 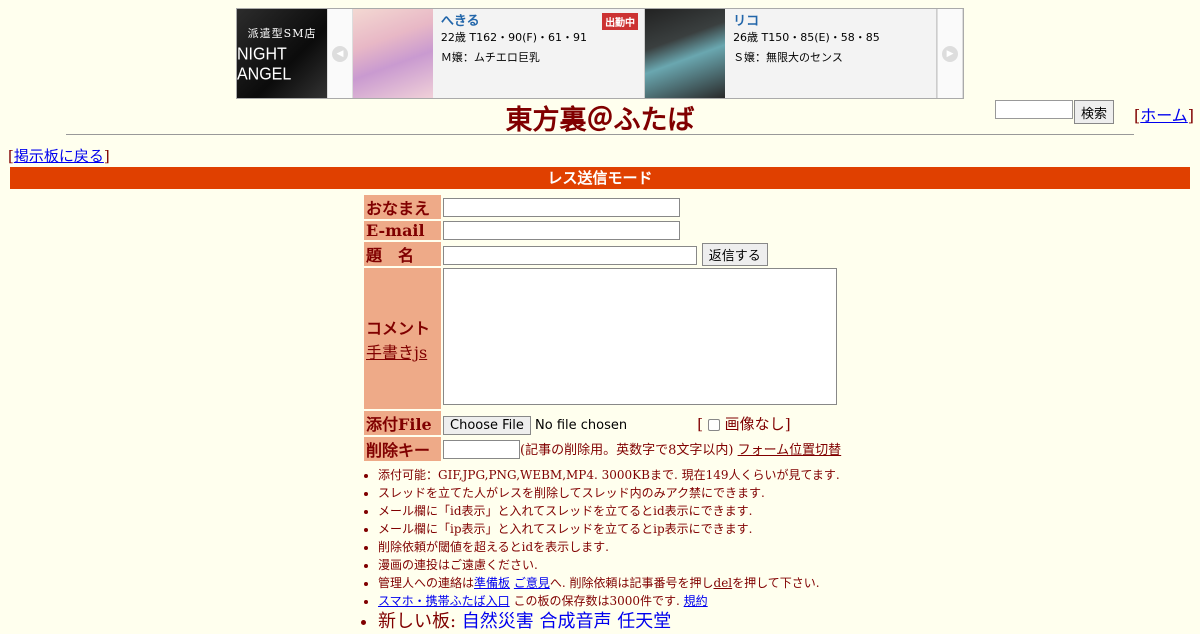 What do you see at coordinates (402, 449) in the screenshot?
I see `delkey-label: 削除キー` at bounding box center [402, 449].